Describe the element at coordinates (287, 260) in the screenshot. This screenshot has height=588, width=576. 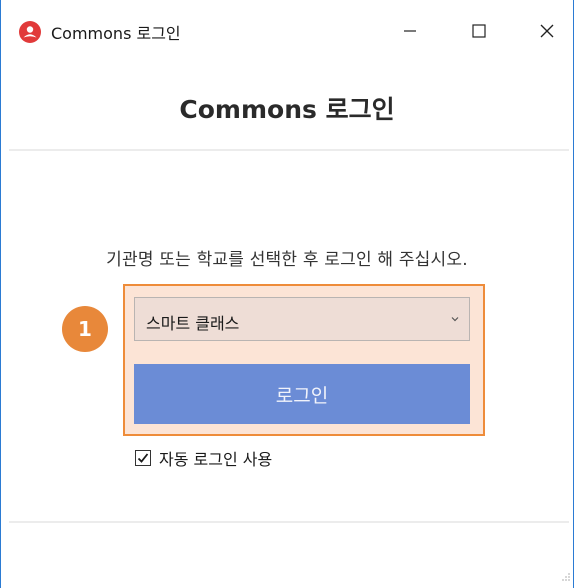
I see `instruction-text: 기관명 또는 학교를 선택한 후 로그인 해 주십시오.` at that location.